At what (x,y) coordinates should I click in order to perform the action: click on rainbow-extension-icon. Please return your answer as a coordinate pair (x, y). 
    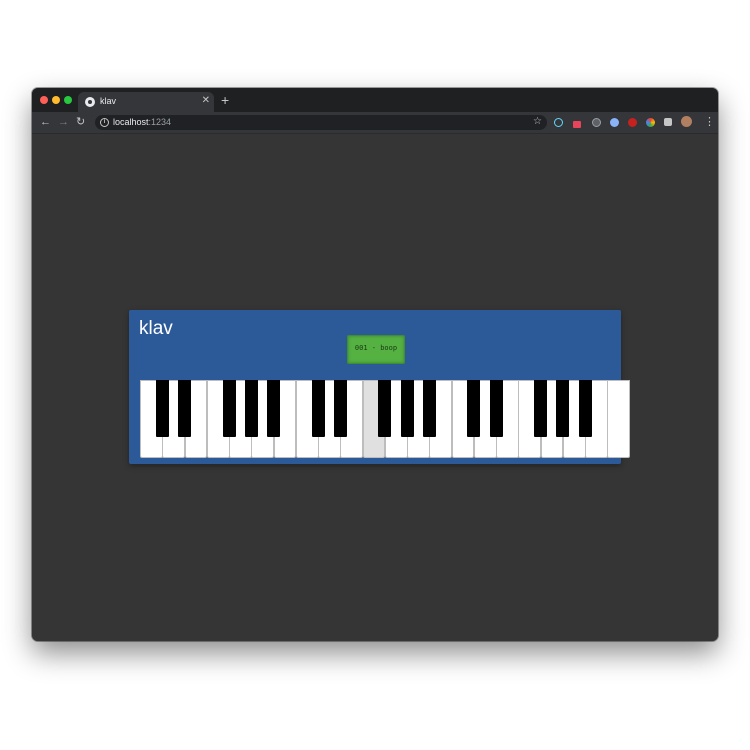
    Looking at the image, I should click on (650, 122).